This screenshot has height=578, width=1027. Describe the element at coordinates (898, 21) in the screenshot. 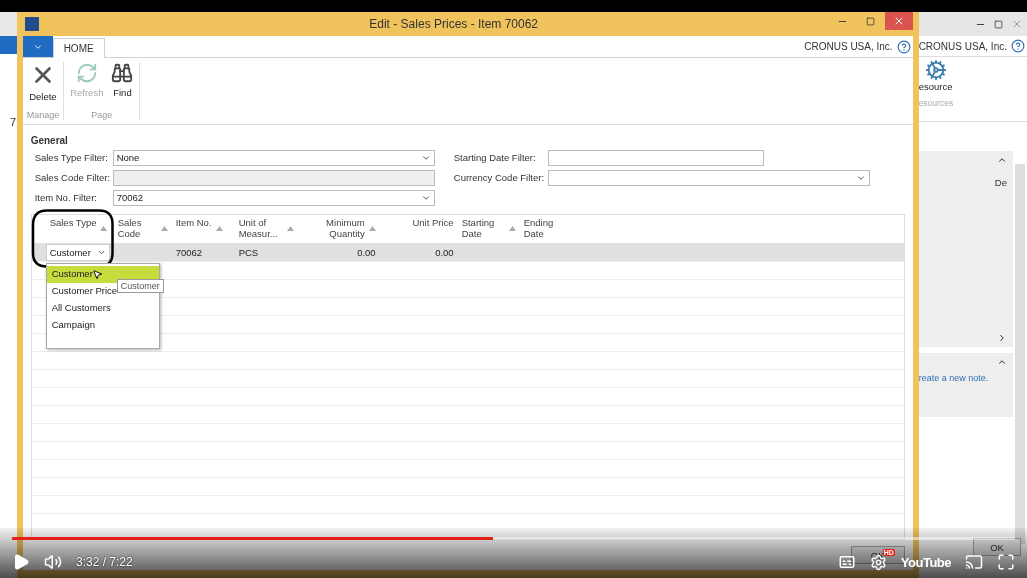

I see `close-button` at that location.